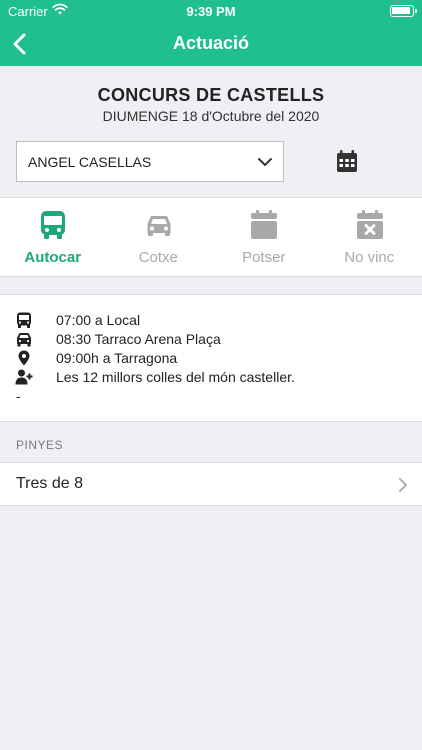  I want to click on info-row-departure: 07:00 a Local, so click(211, 320).